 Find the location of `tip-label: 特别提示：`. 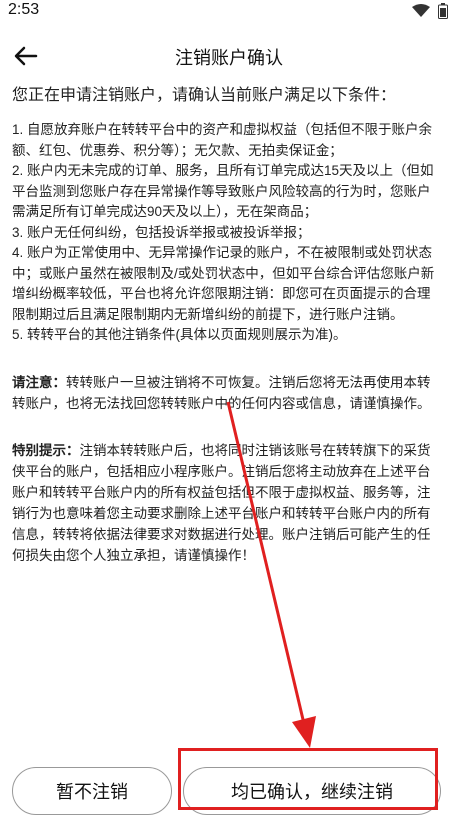

tip-label: 特别提示： is located at coordinates (46, 450).